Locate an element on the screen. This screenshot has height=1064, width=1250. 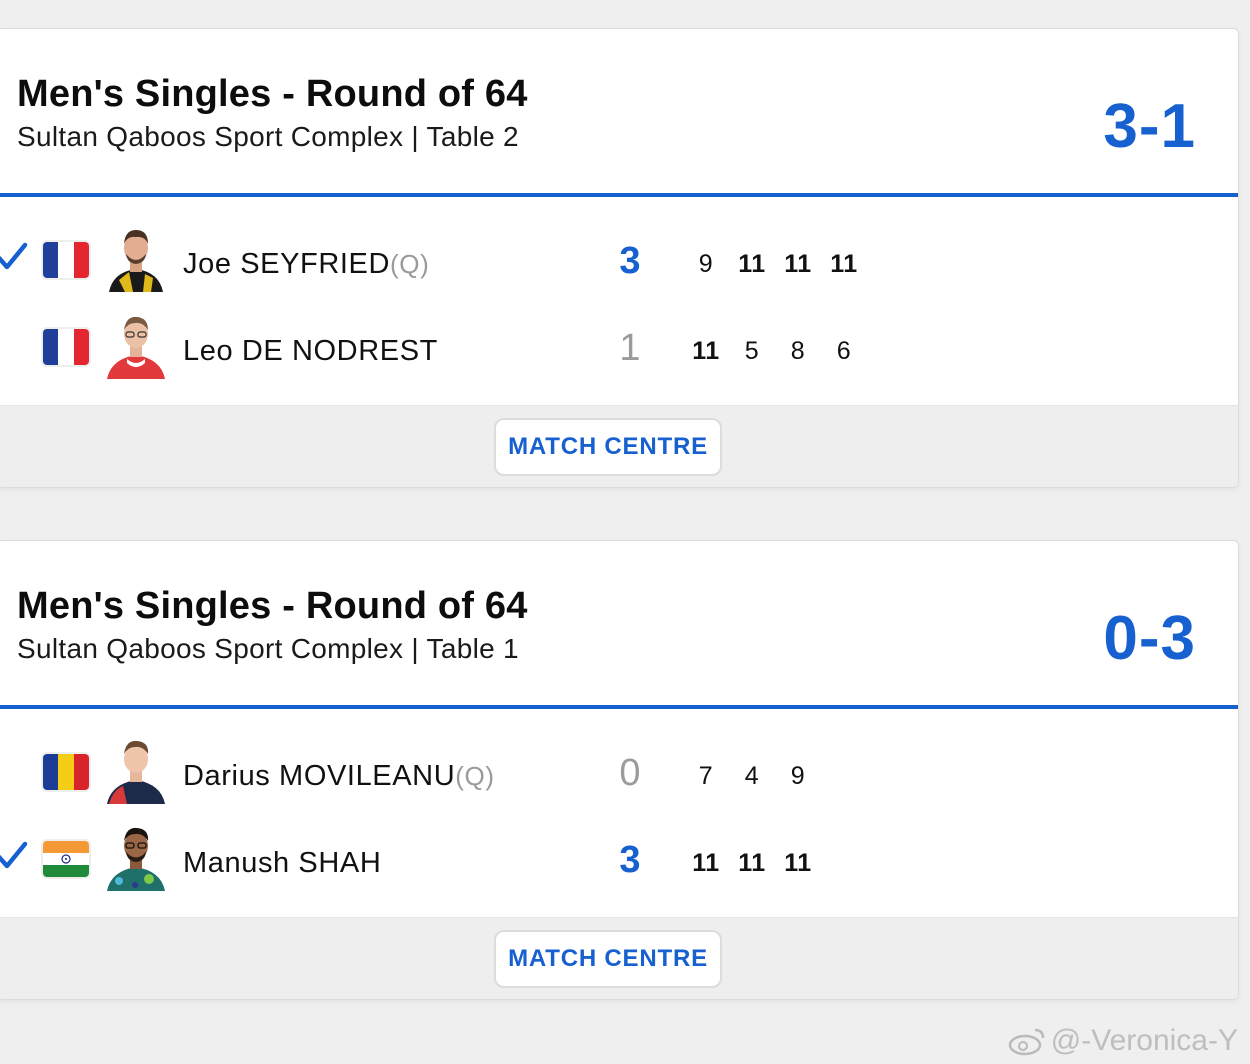
player-row: Manush SHAH 3 11 11 11 is located at coordinates (619, 856).